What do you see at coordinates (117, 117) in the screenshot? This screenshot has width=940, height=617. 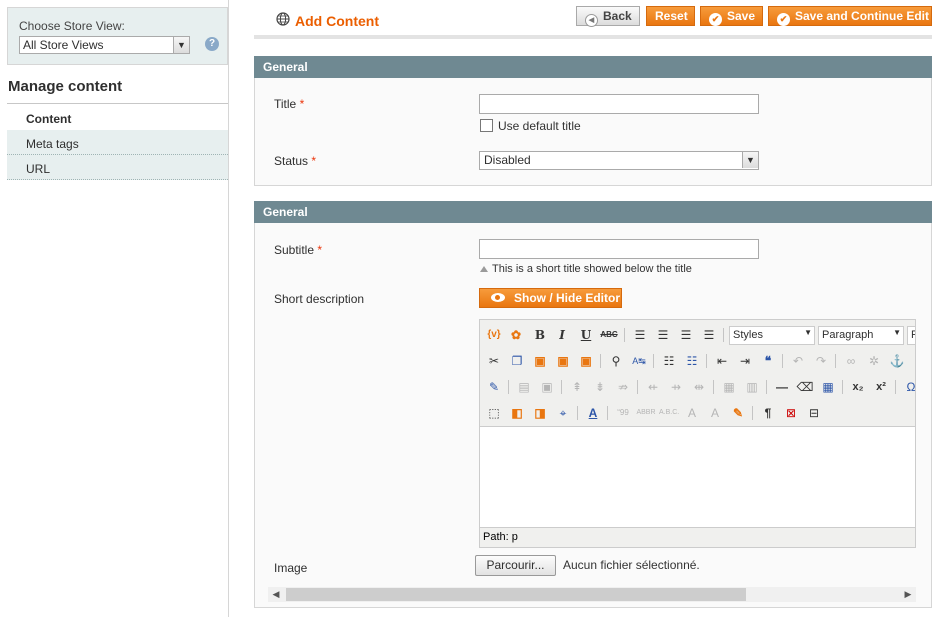 I see `tab-content: Content` at bounding box center [117, 117].